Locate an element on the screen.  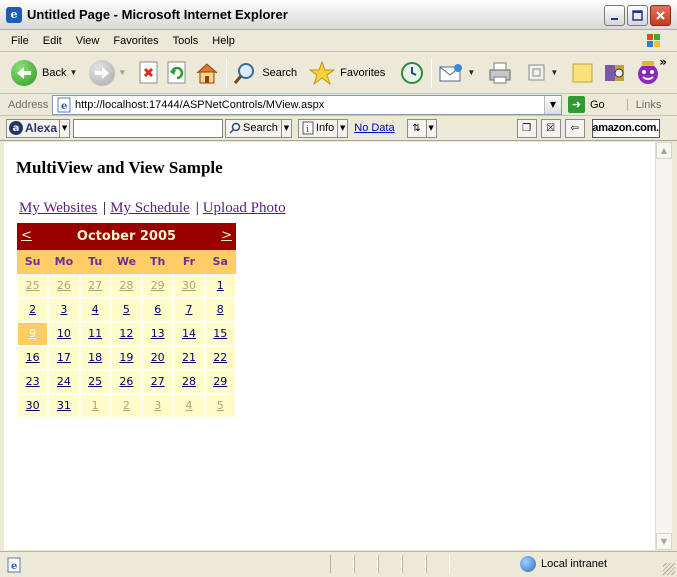
mail-dropdown-icon: ▼ is located at coordinates (471, 72).